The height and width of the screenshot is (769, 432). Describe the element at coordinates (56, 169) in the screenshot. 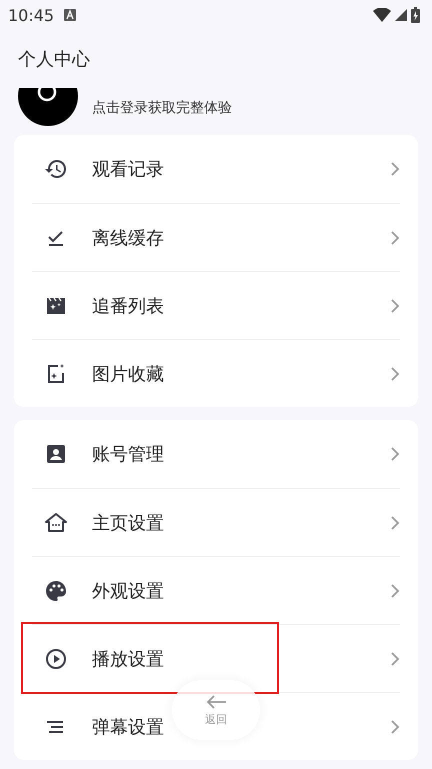

I see `history-icon` at that location.